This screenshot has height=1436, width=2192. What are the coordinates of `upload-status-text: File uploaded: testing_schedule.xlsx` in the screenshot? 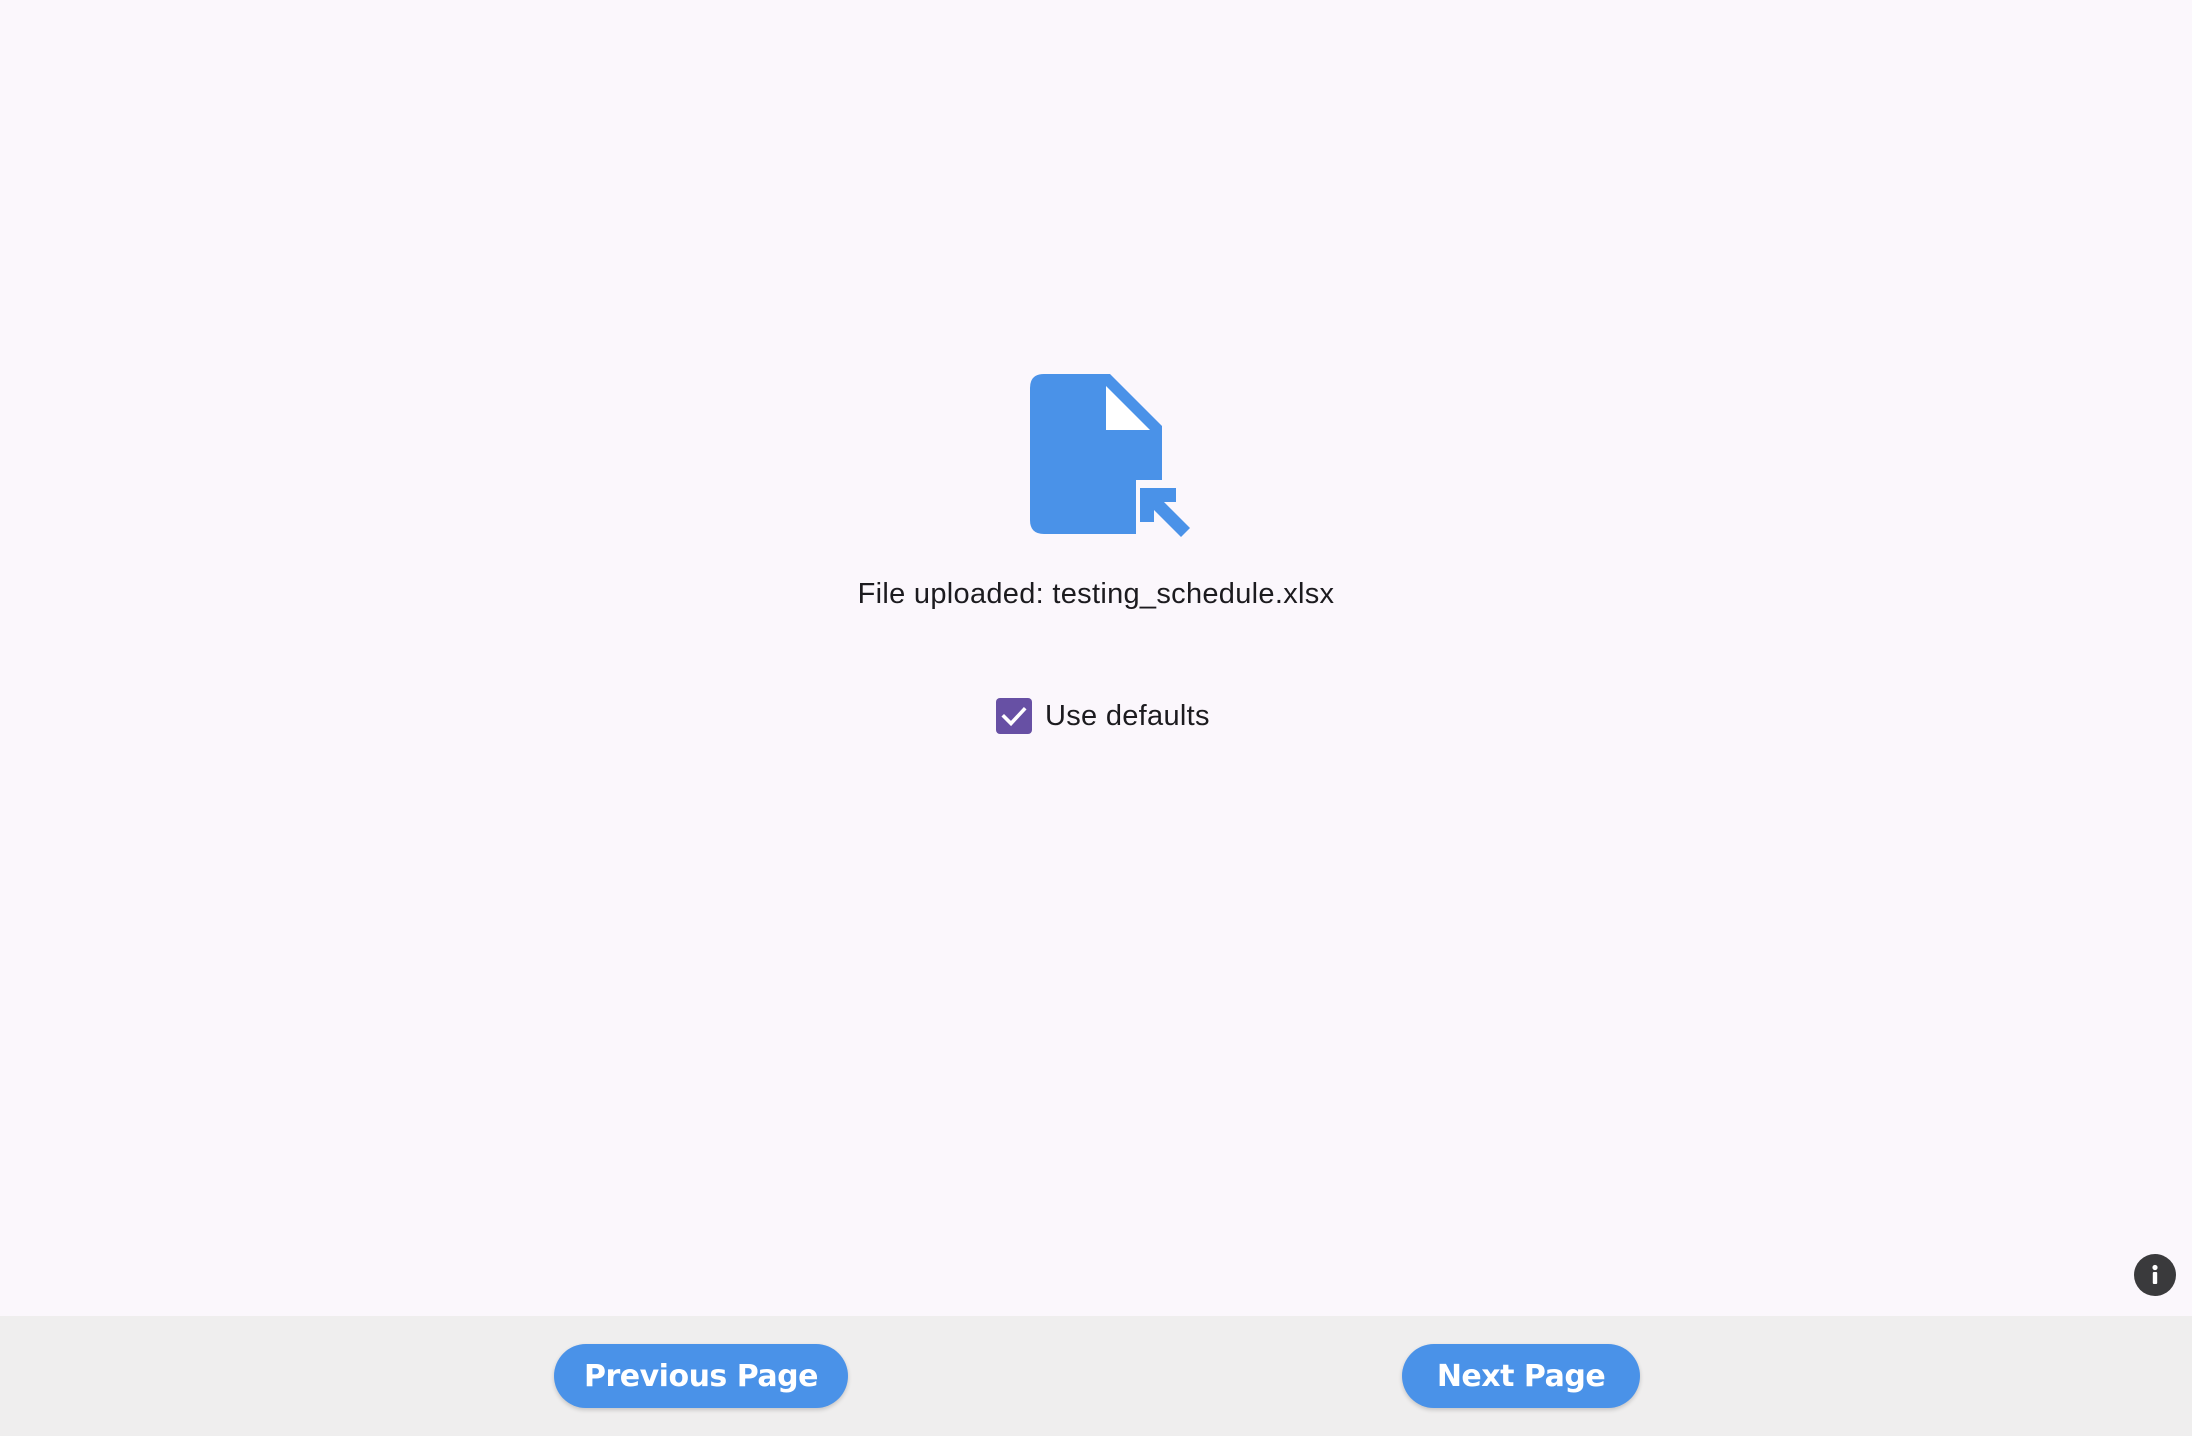 It's located at (1096, 594).